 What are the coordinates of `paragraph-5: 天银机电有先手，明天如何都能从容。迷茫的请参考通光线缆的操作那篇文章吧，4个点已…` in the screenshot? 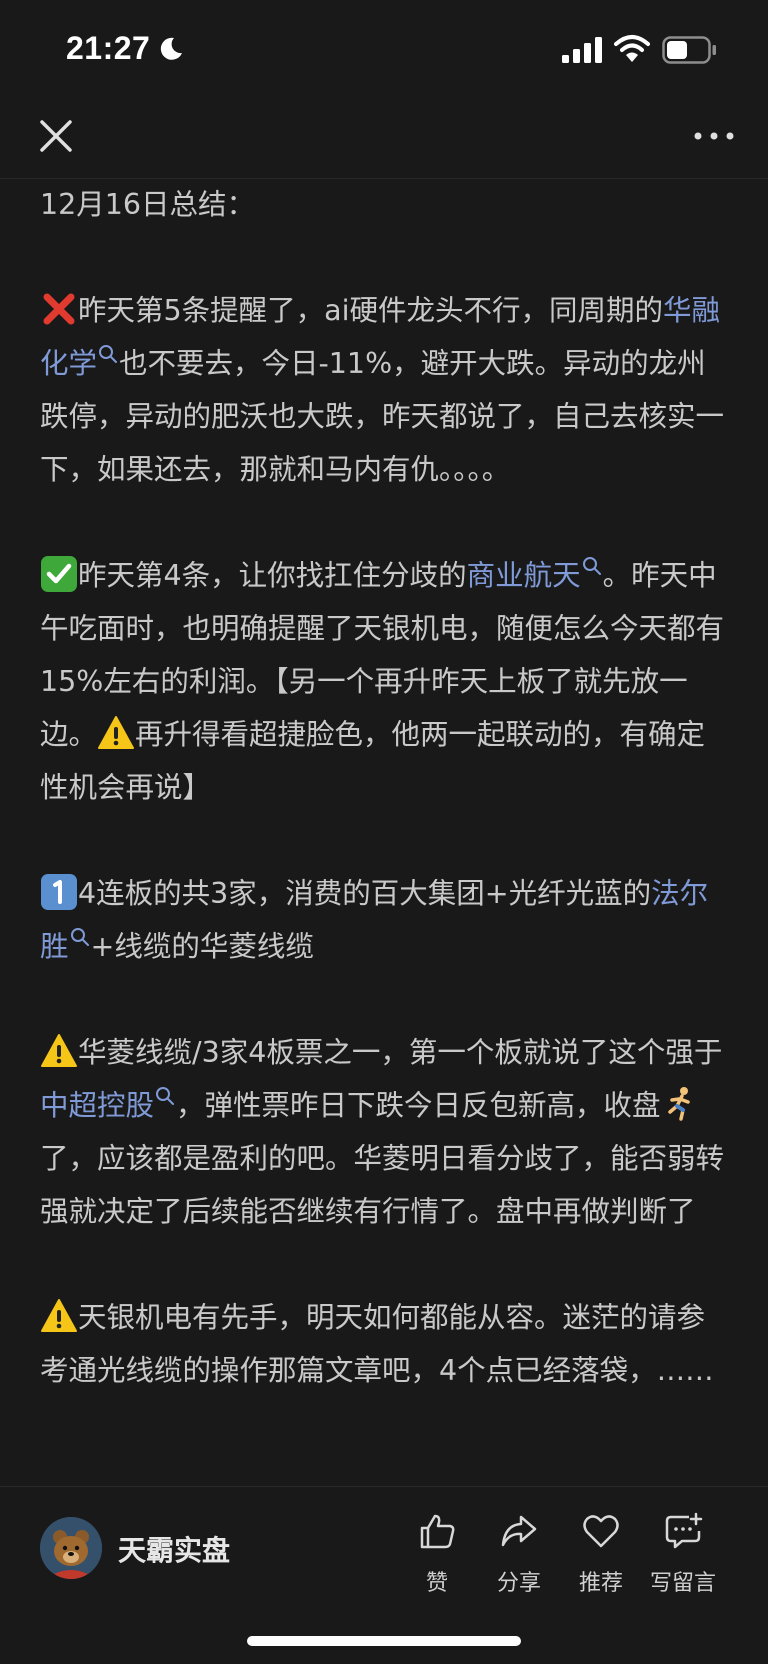 It's located at (385, 1344).